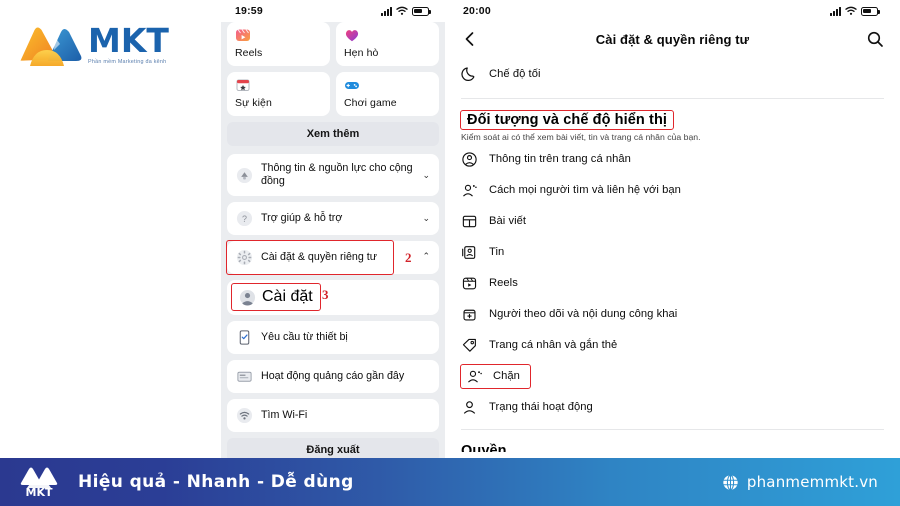 This screenshot has height=506, width=900. Describe the element at coordinates (672, 407) in the screenshot. I see `menu-item-active-status: Trạng thái hoạt động` at that location.